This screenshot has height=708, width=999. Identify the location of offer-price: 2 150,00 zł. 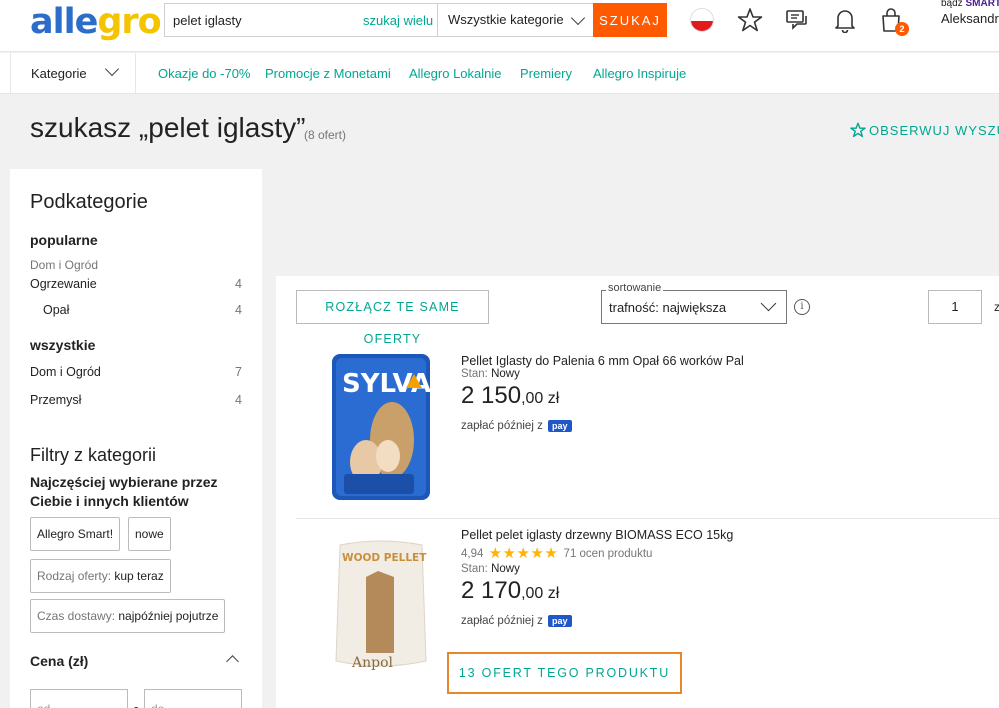
(510, 396).